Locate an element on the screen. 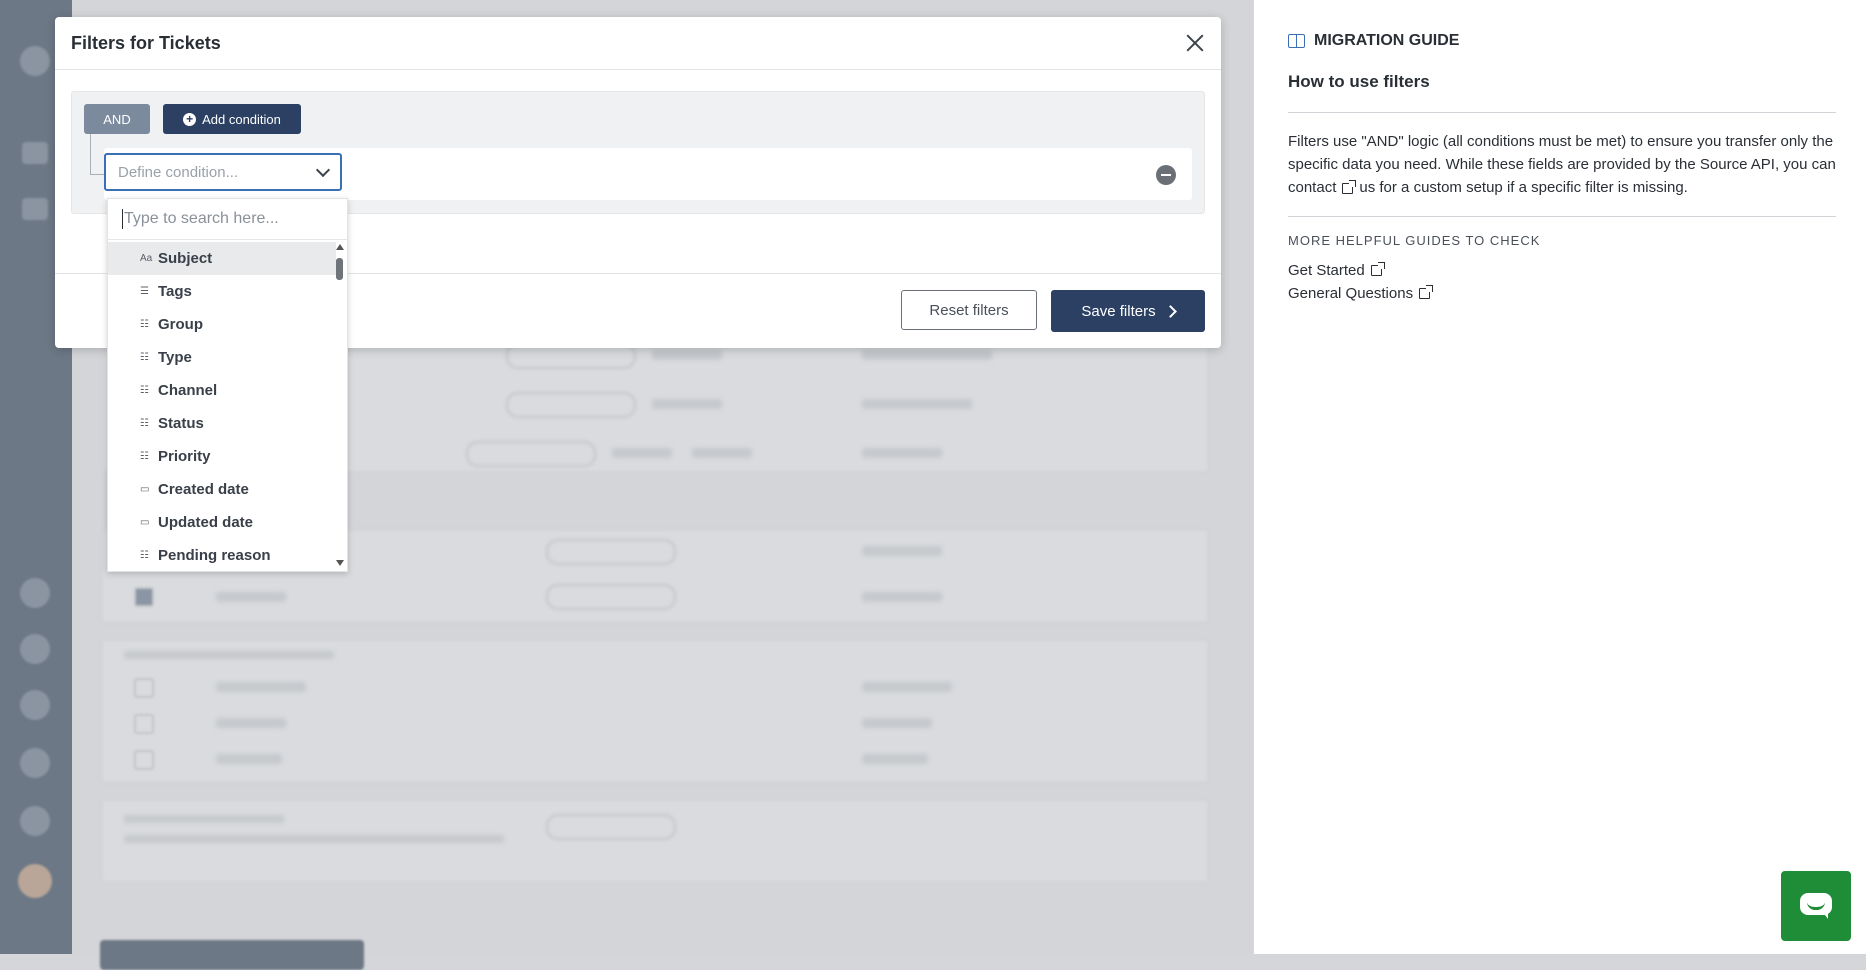 The width and height of the screenshot is (1866, 970). scroll-thumb is located at coordinates (339, 269).